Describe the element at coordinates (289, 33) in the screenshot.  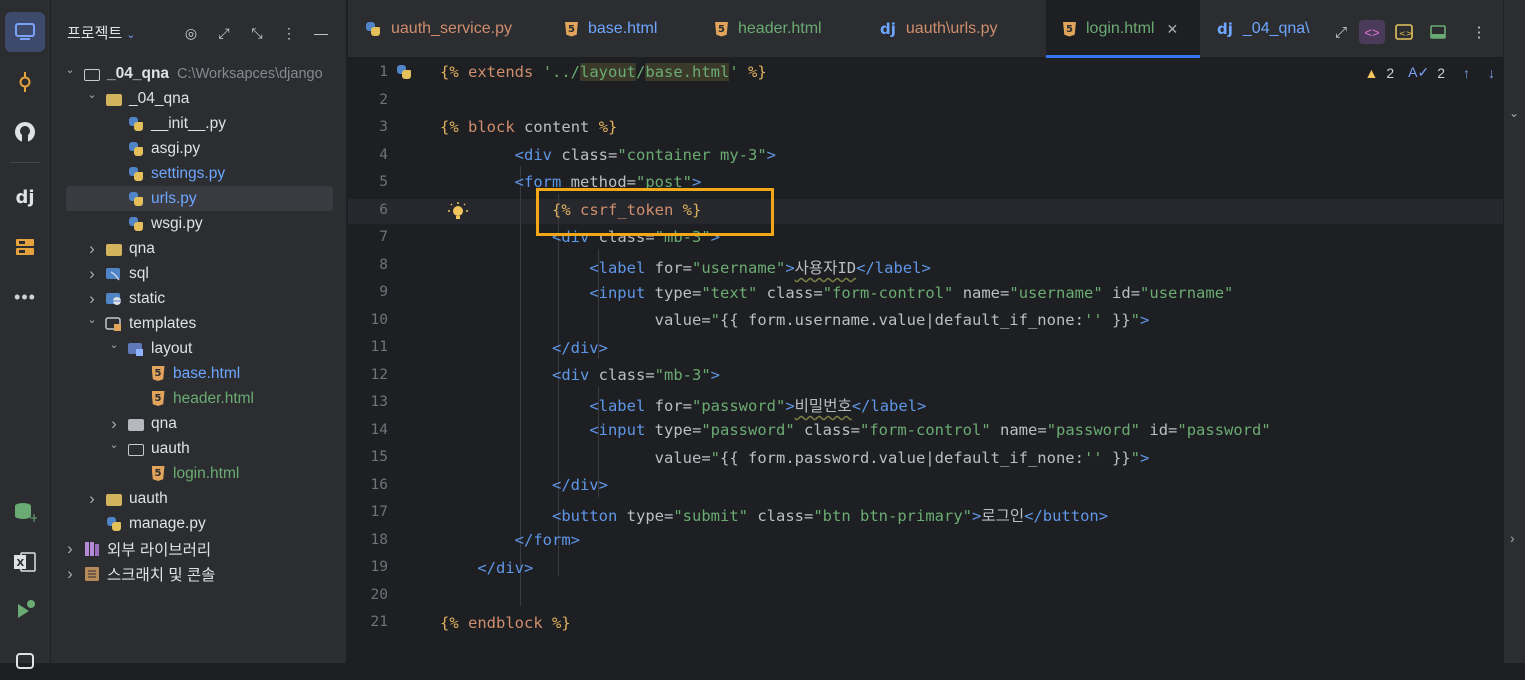
I see `options-button: ⋮` at that location.